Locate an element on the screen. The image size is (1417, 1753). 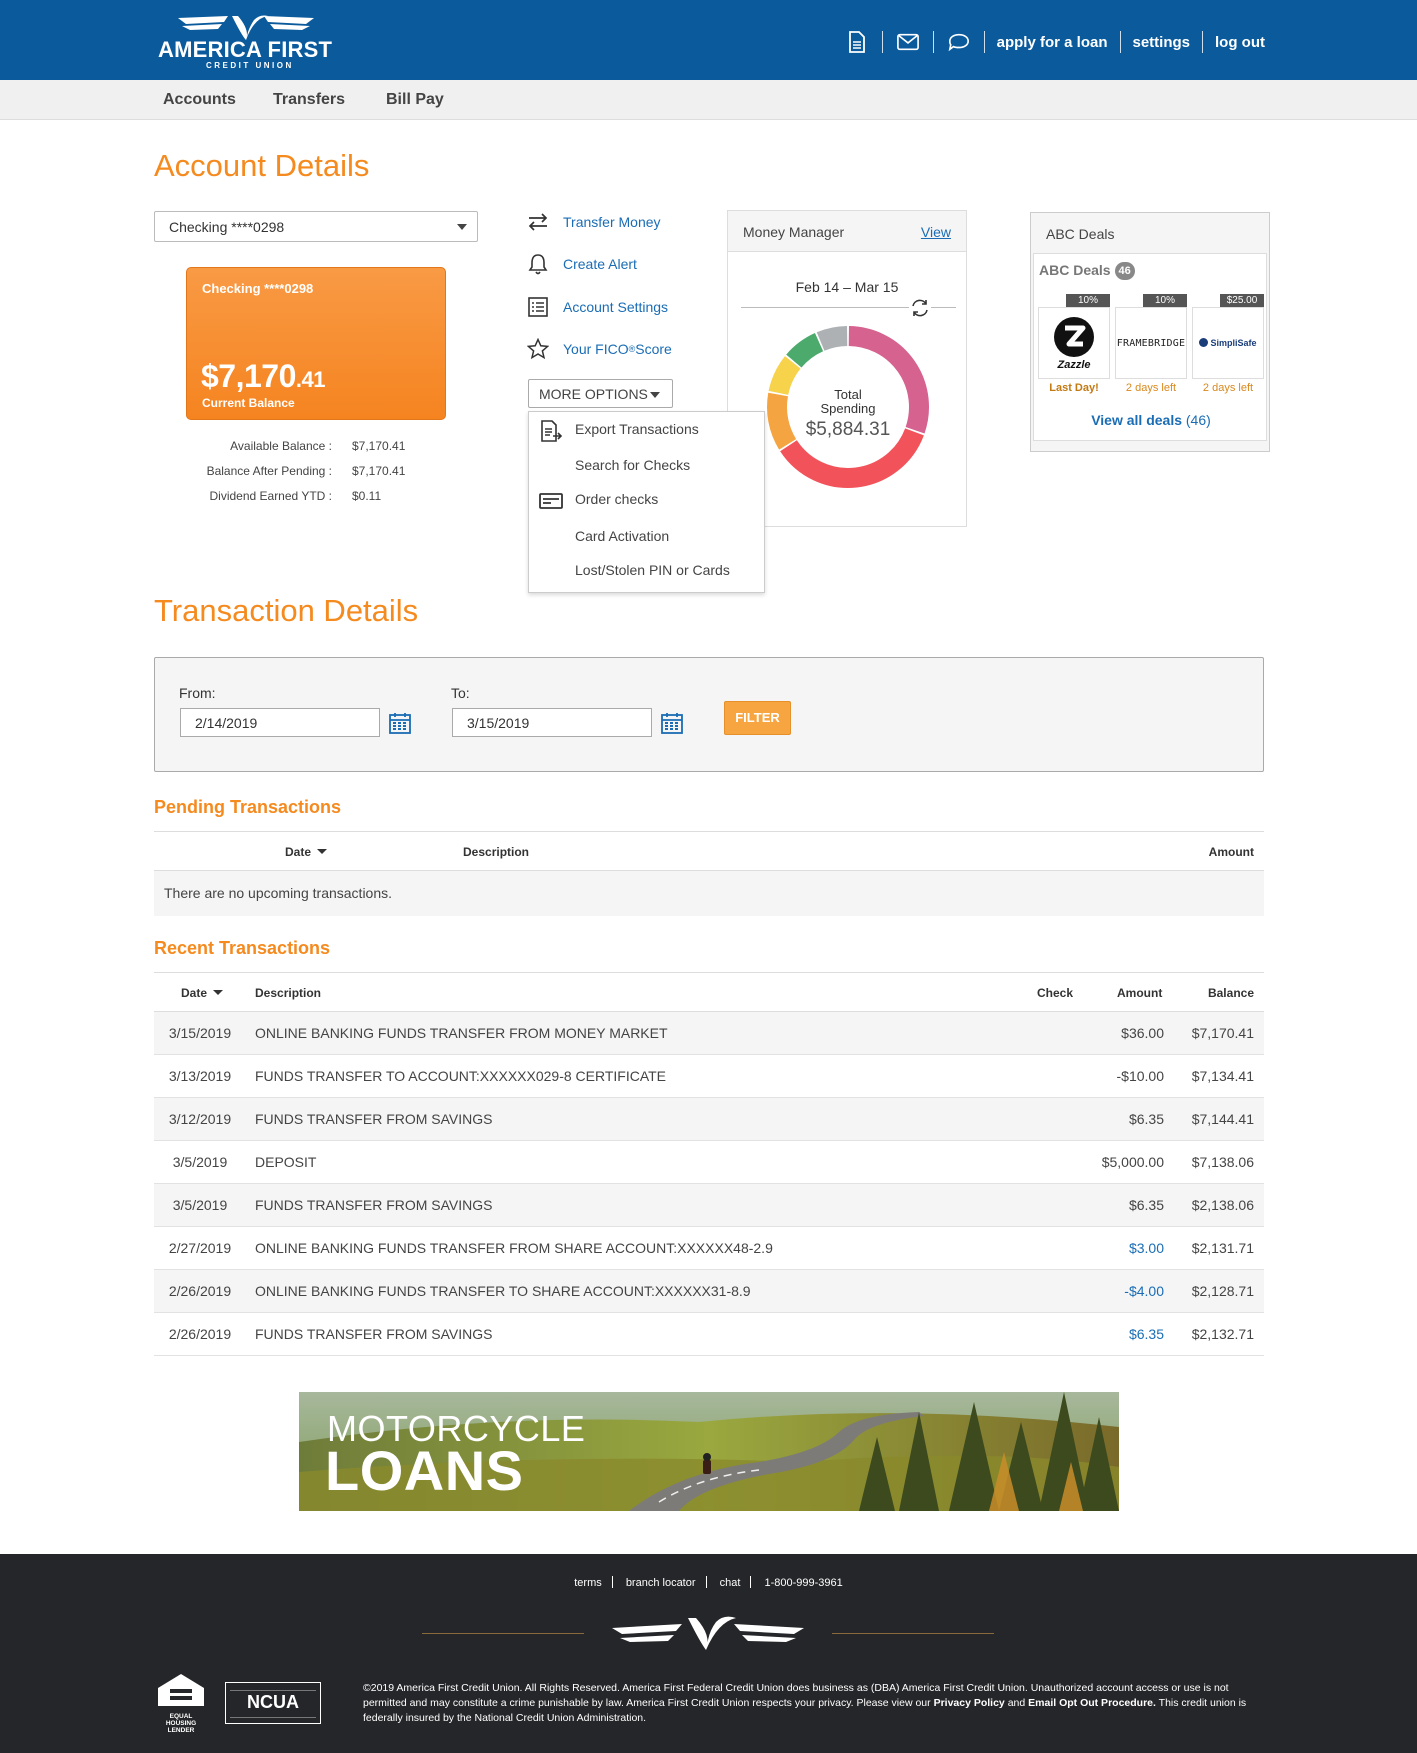
from-date-input: 2/14/2019 is located at coordinates (280, 722).